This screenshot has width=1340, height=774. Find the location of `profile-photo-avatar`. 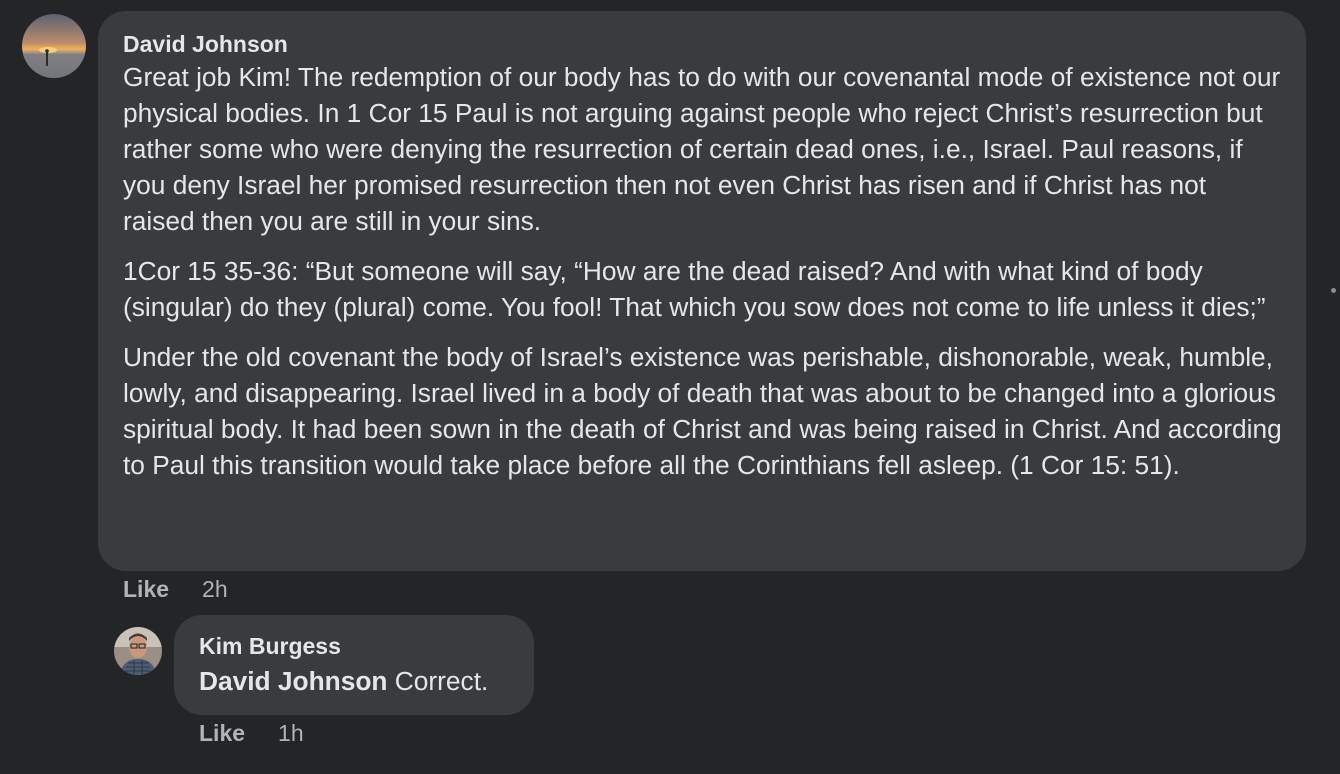

profile-photo-avatar is located at coordinates (138, 651).